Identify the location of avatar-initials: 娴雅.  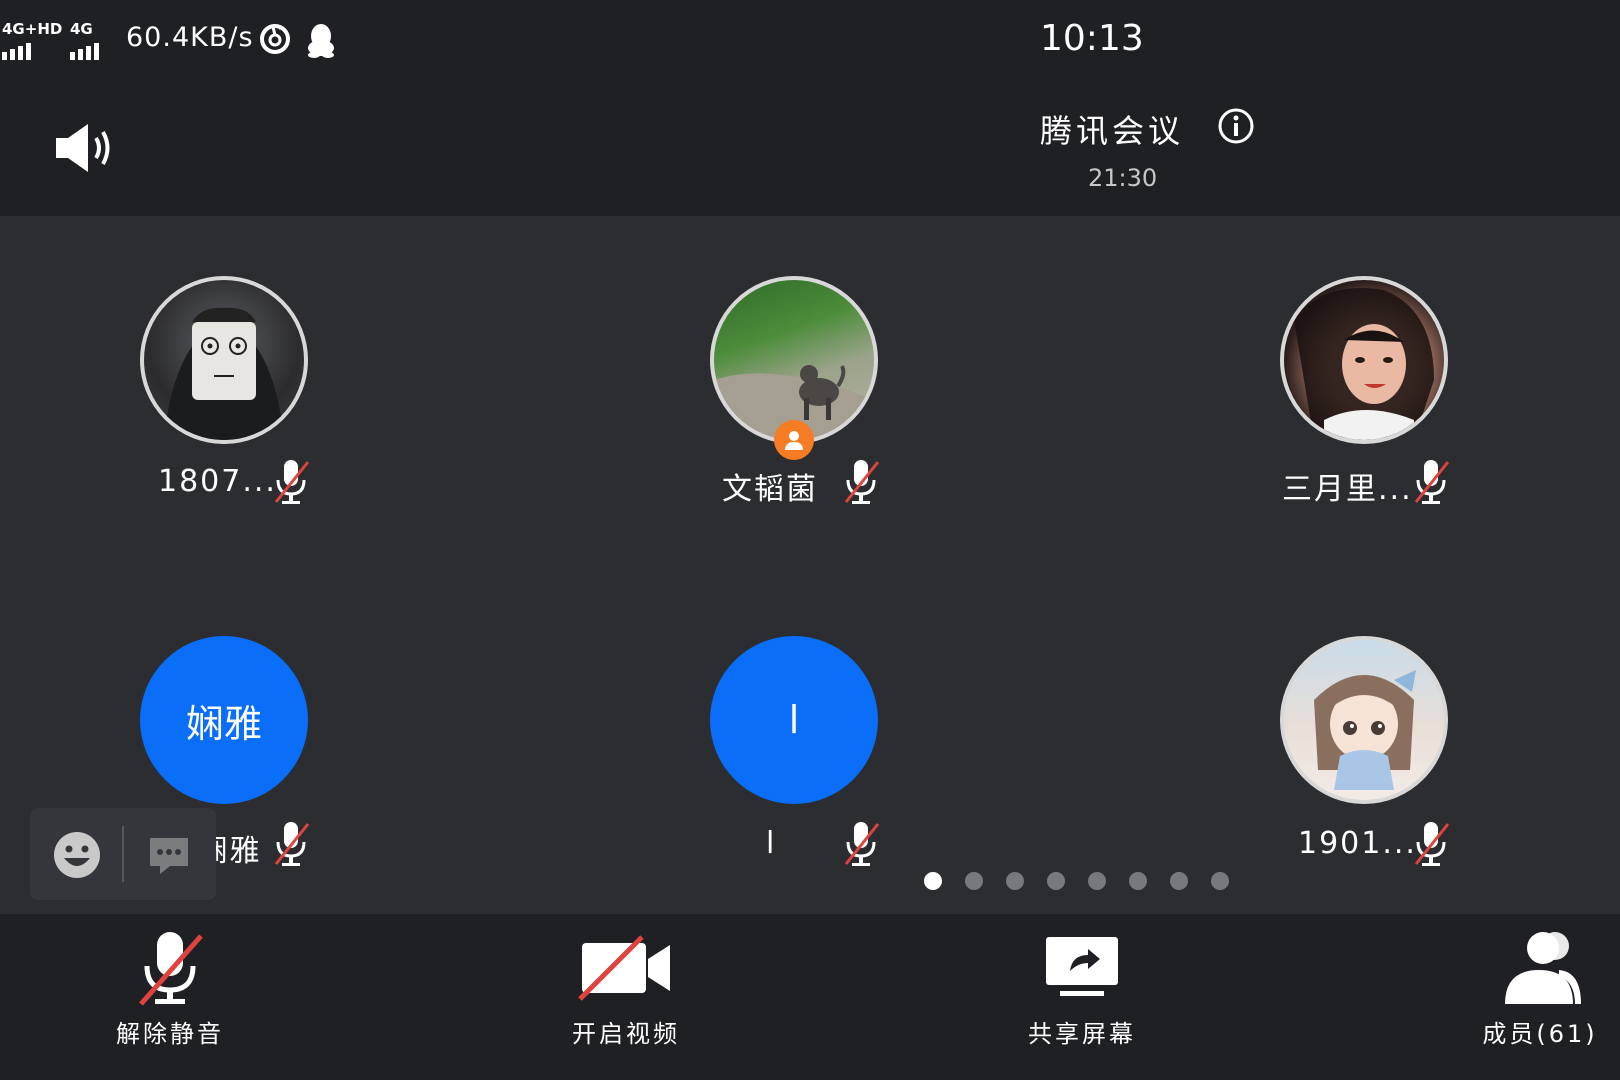
(223, 723).